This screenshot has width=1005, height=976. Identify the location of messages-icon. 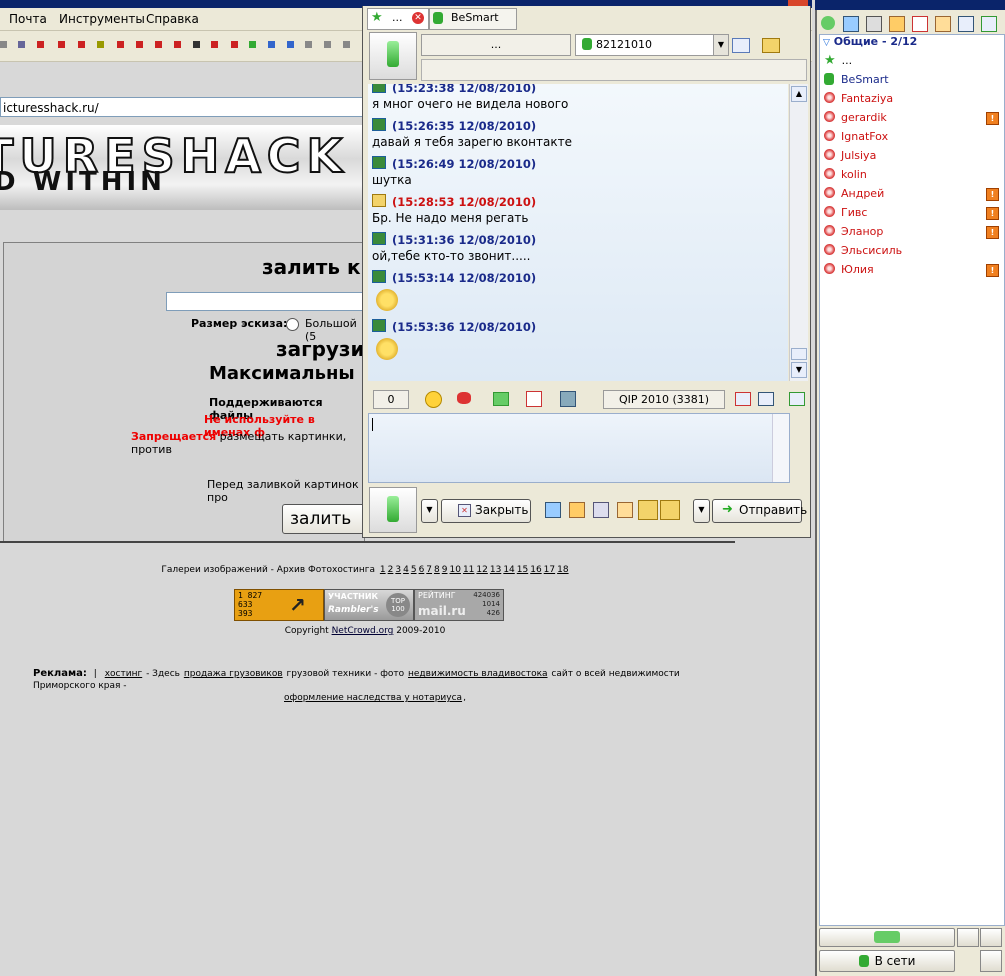
(991, 937).